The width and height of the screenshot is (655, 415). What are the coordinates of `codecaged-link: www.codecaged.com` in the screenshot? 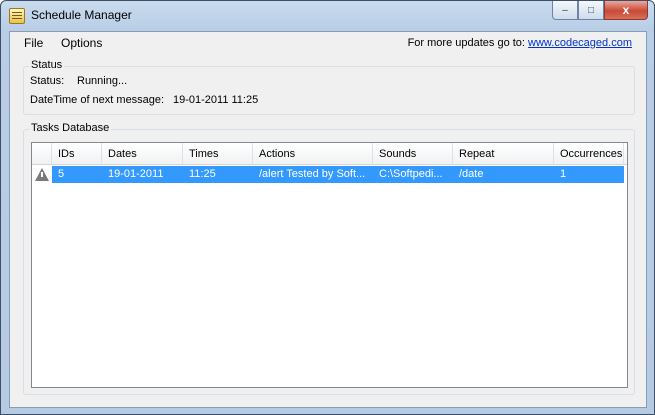 It's located at (580, 43).